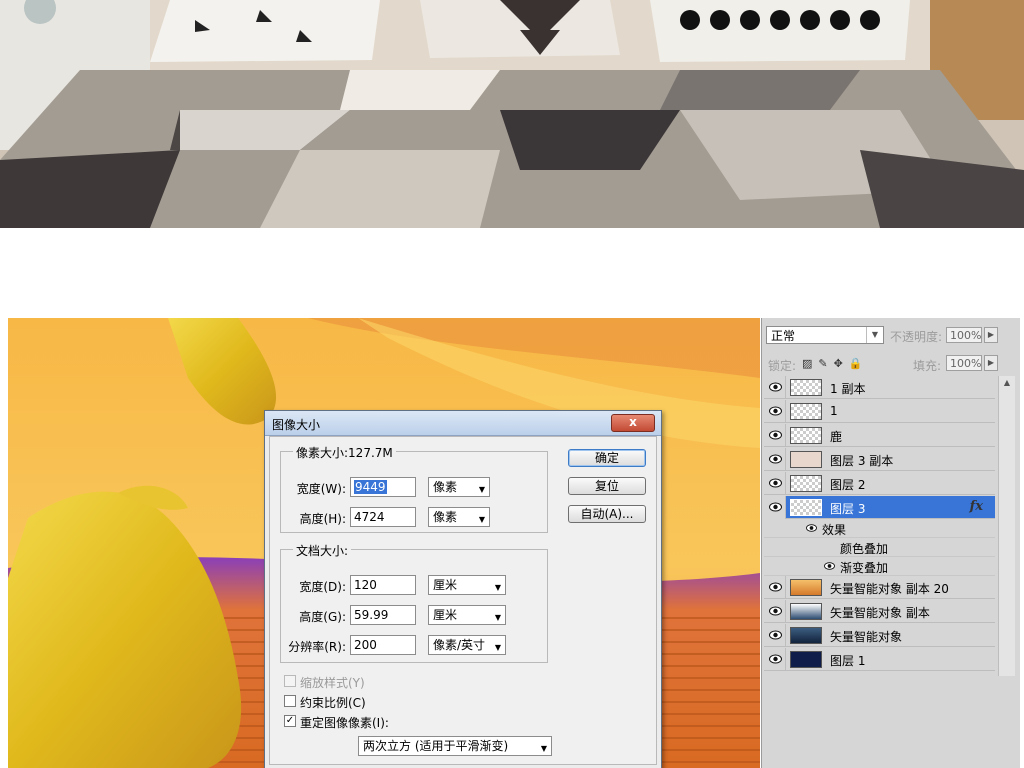 Image resolution: width=1024 pixels, height=768 pixels. What do you see at coordinates (459, 487) in the screenshot?
I see `pixel-width-unit-select: 像素 ▼` at bounding box center [459, 487].